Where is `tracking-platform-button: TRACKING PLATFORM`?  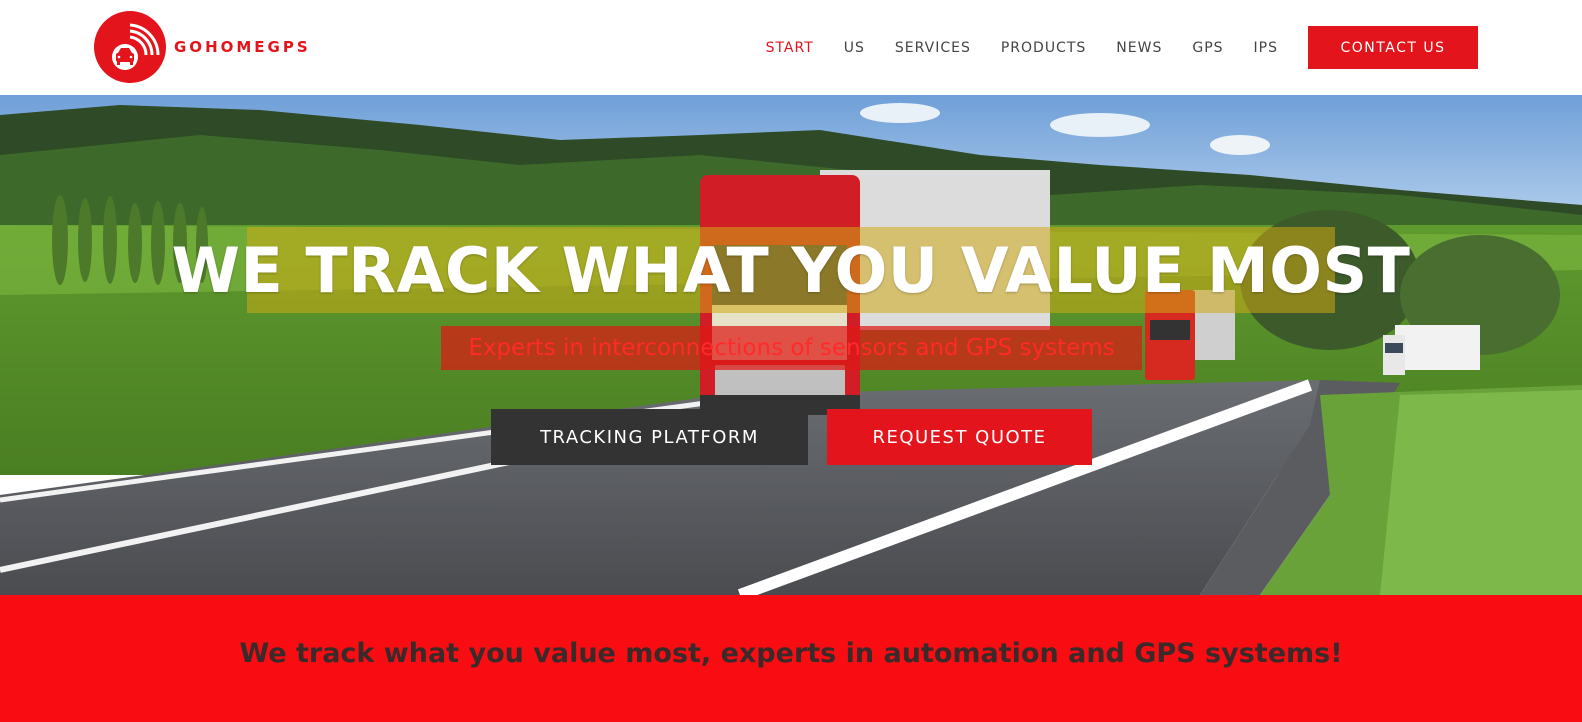
tracking-platform-button: TRACKING PLATFORM is located at coordinates (649, 437).